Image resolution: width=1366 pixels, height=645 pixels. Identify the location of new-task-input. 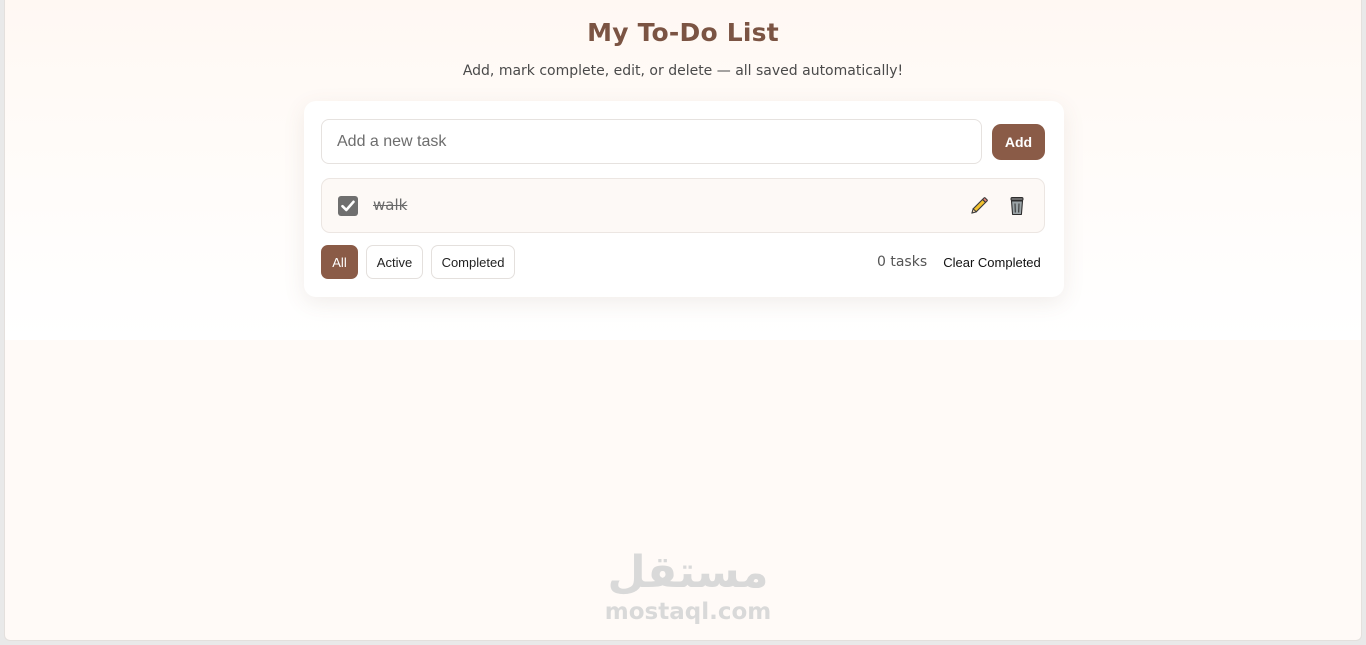
(651, 141).